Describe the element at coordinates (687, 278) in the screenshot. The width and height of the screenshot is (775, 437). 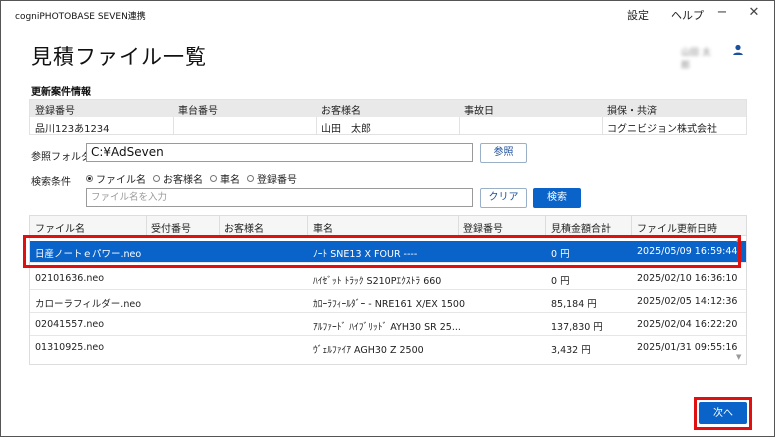
I see `cell-updated-at: 2025/02/10 16:36:10` at that location.